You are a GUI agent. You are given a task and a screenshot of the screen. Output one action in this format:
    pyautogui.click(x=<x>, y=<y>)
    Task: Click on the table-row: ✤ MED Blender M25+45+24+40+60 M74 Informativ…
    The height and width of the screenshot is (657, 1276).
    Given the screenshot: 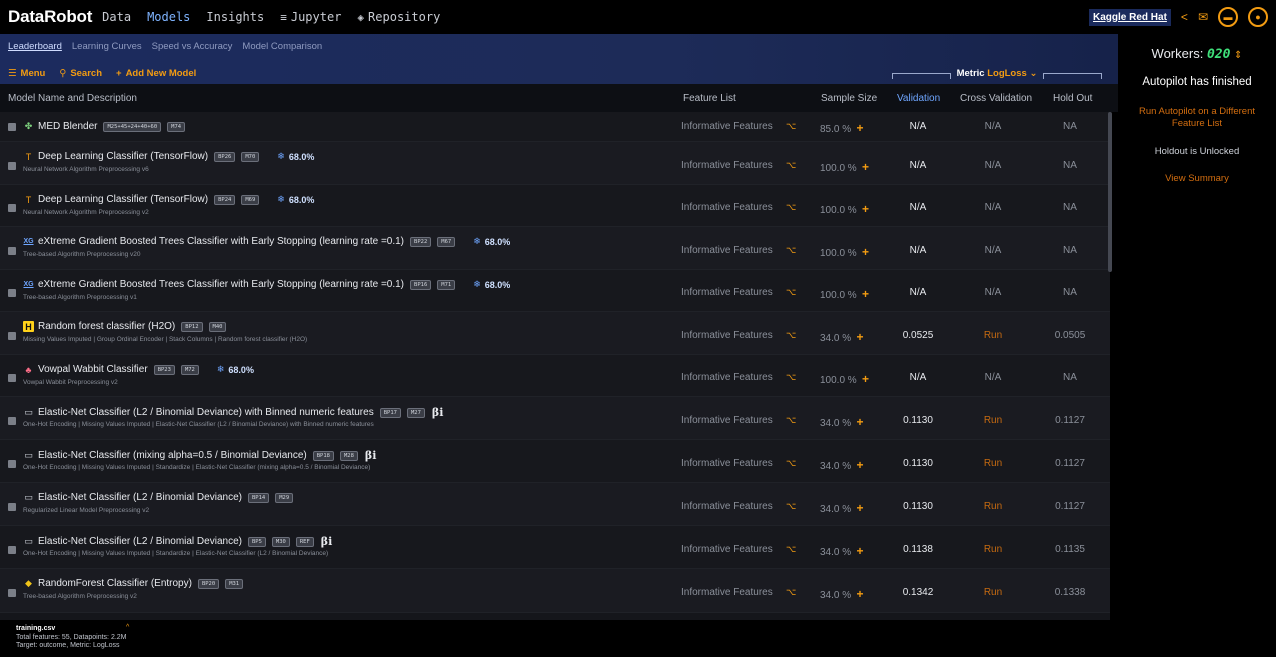 What is the action you would take?
    pyautogui.click(x=555, y=127)
    